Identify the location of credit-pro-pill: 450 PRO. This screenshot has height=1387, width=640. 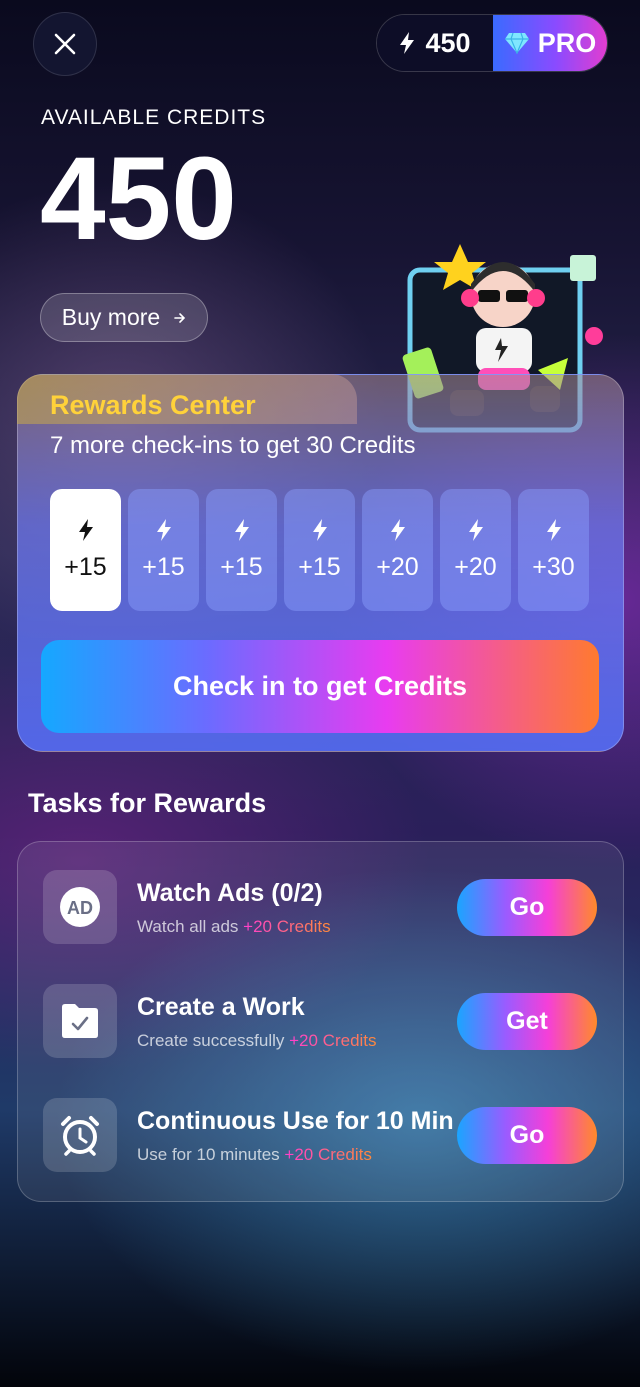
(492, 43).